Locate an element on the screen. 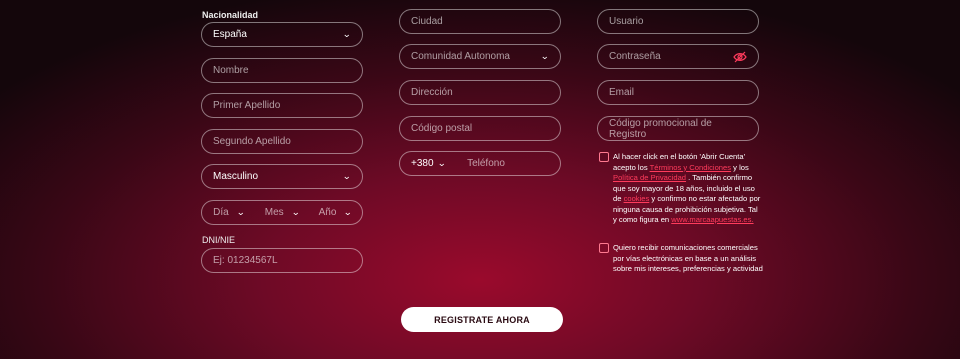  terms-link: Términos y Condiciones is located at coordinates (690, 167).